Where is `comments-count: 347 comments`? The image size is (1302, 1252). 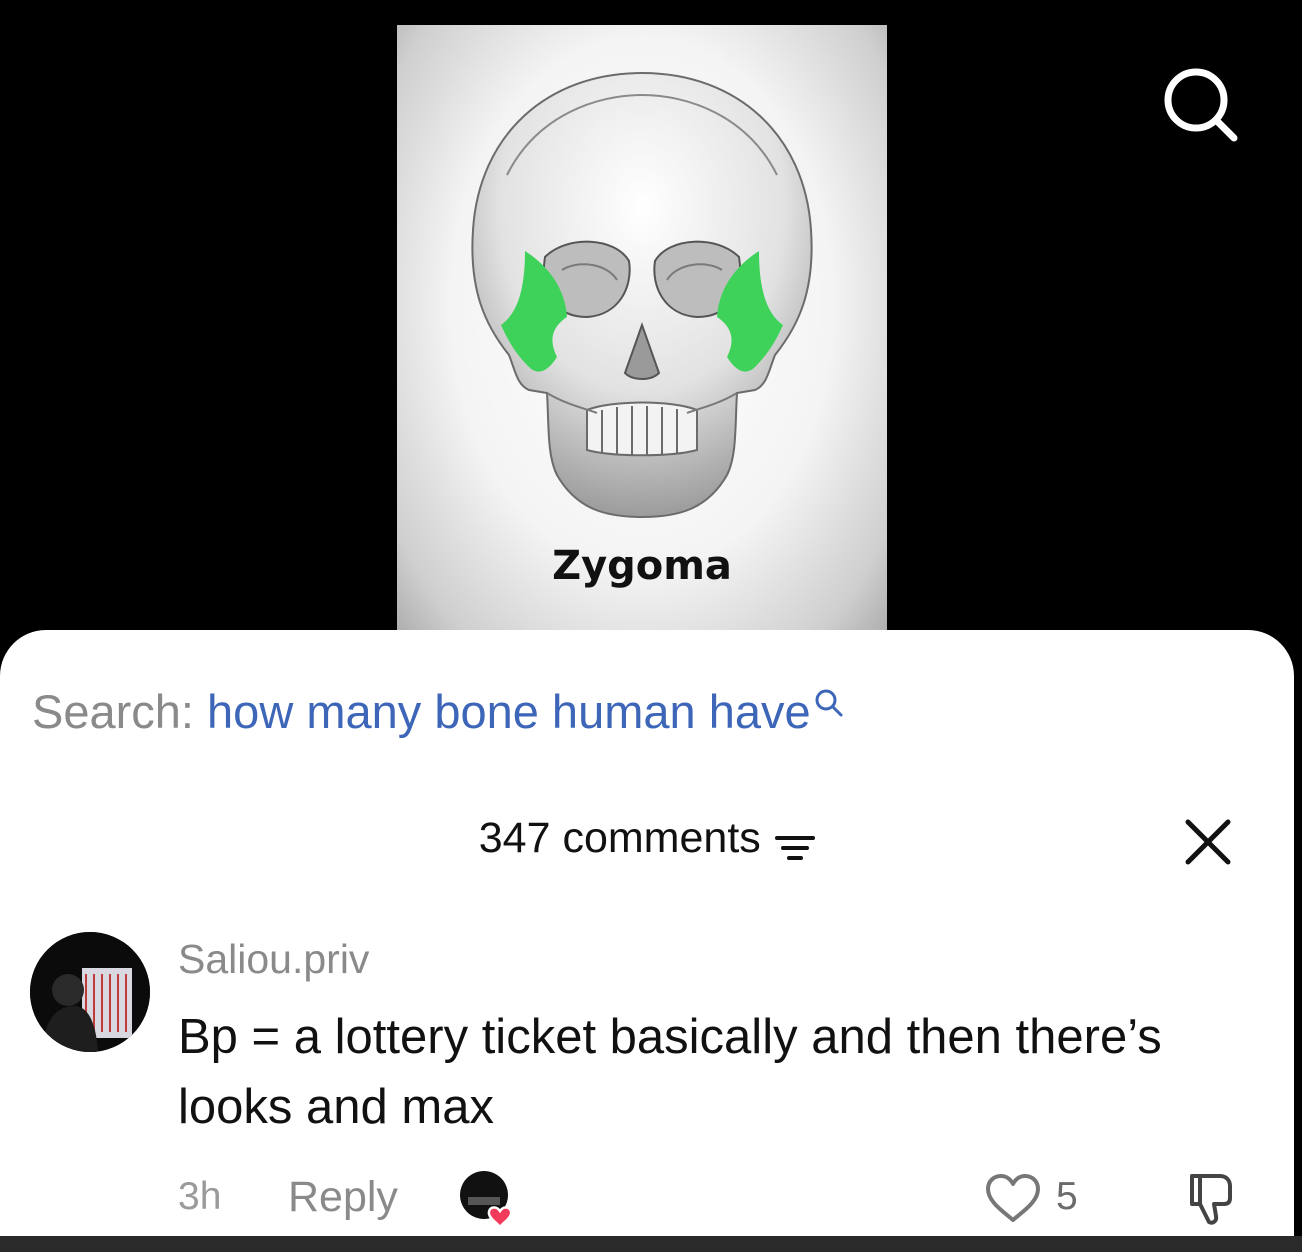
comments-count: 347 comments is located at coordinates (619, 838).